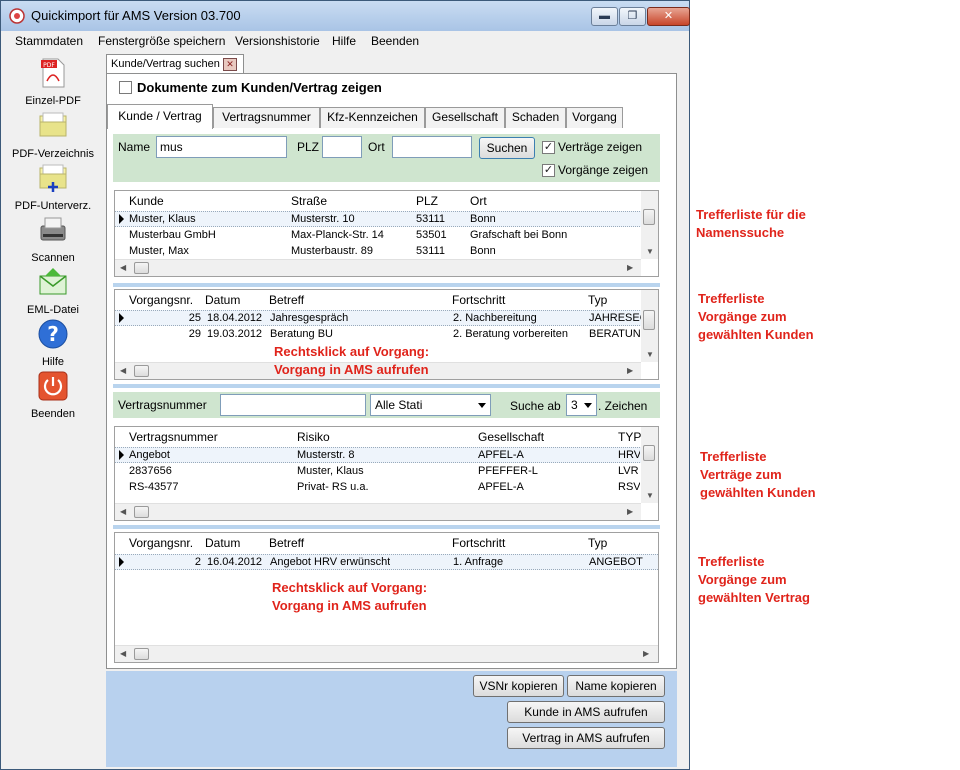  Describe the element at coordinates (342, 147) in the screenshot. I see `plz-input` at that location.